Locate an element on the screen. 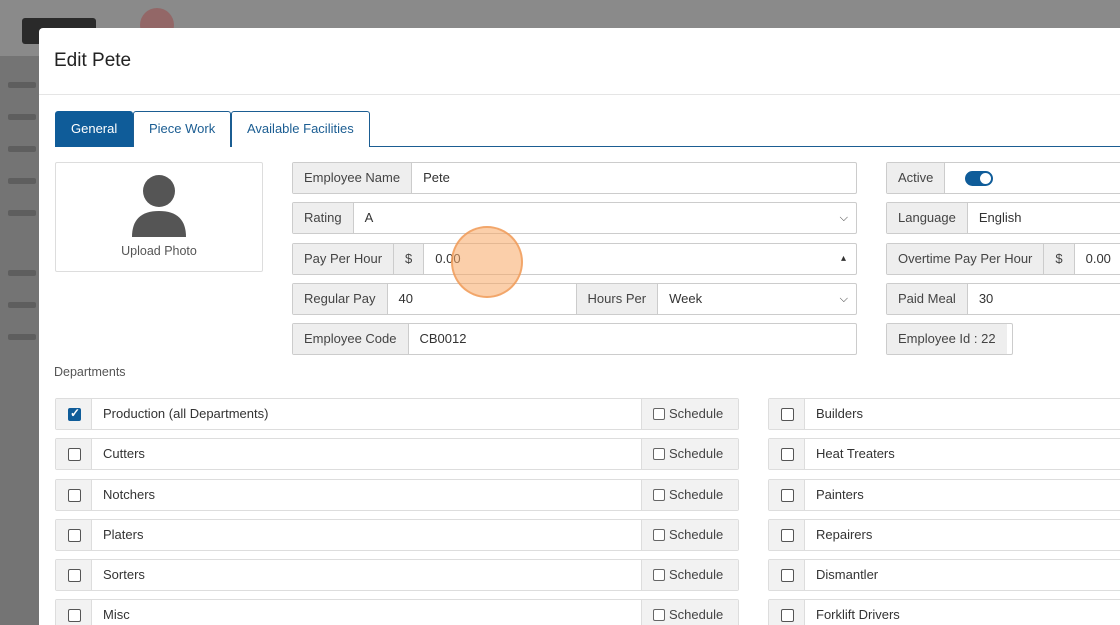 This screenshot has width=1120, height=625. department-name: Dismantler is located at coordinates (847, 574).